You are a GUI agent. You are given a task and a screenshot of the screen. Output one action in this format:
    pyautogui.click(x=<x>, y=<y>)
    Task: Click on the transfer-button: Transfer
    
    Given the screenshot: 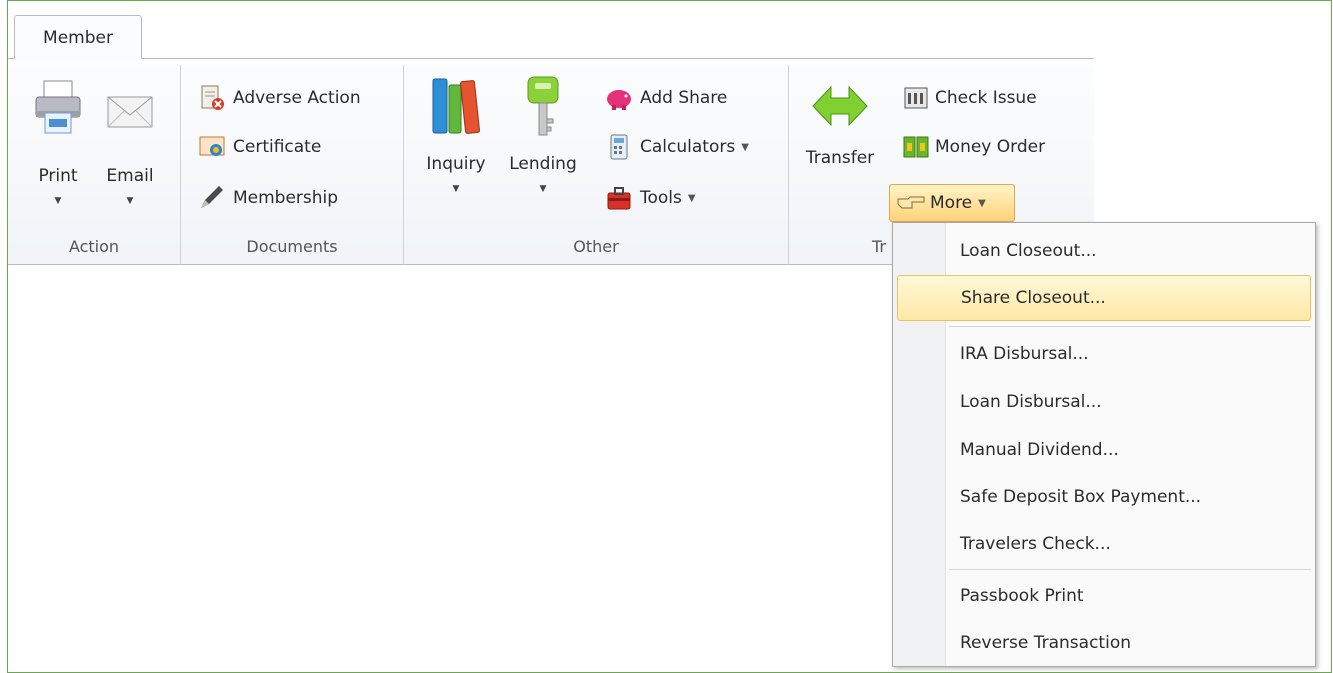 What is the action you would take?
    pyautogui.click(x=840, y=124)
    